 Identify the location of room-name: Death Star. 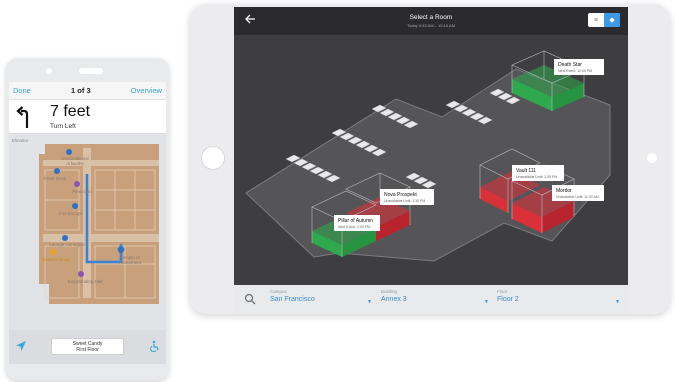
(570, 65).